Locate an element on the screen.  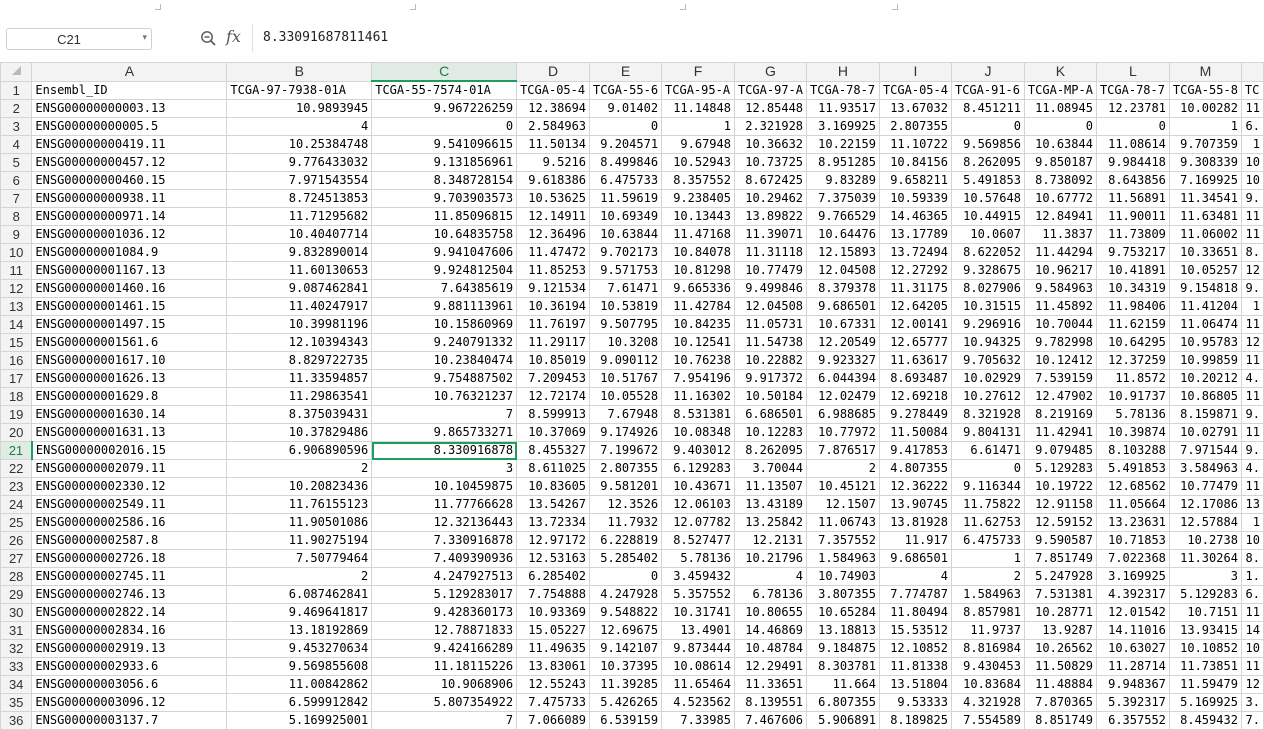
cell: 5.78136 is located at coordinates (698, 558).